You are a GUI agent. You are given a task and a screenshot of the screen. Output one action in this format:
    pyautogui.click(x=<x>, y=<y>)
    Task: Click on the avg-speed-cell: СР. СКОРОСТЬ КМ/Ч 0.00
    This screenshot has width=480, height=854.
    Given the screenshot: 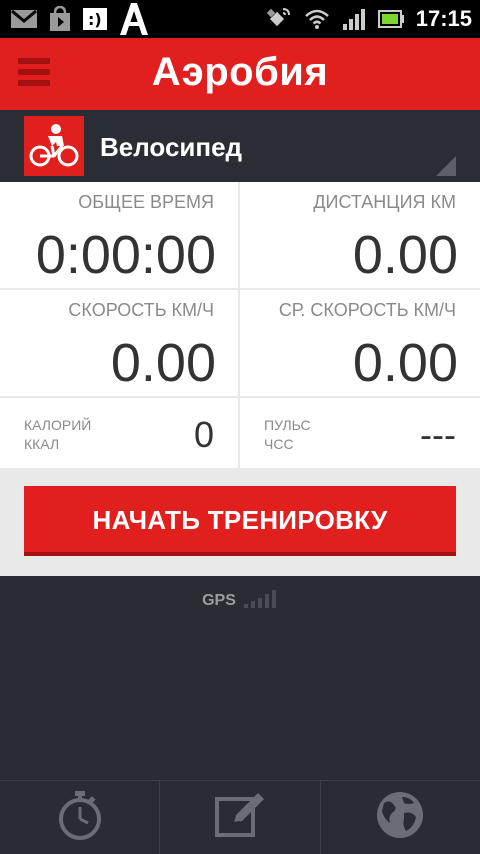 What is the action you would take?
    pyautogui.click(x=360, y=343)
    